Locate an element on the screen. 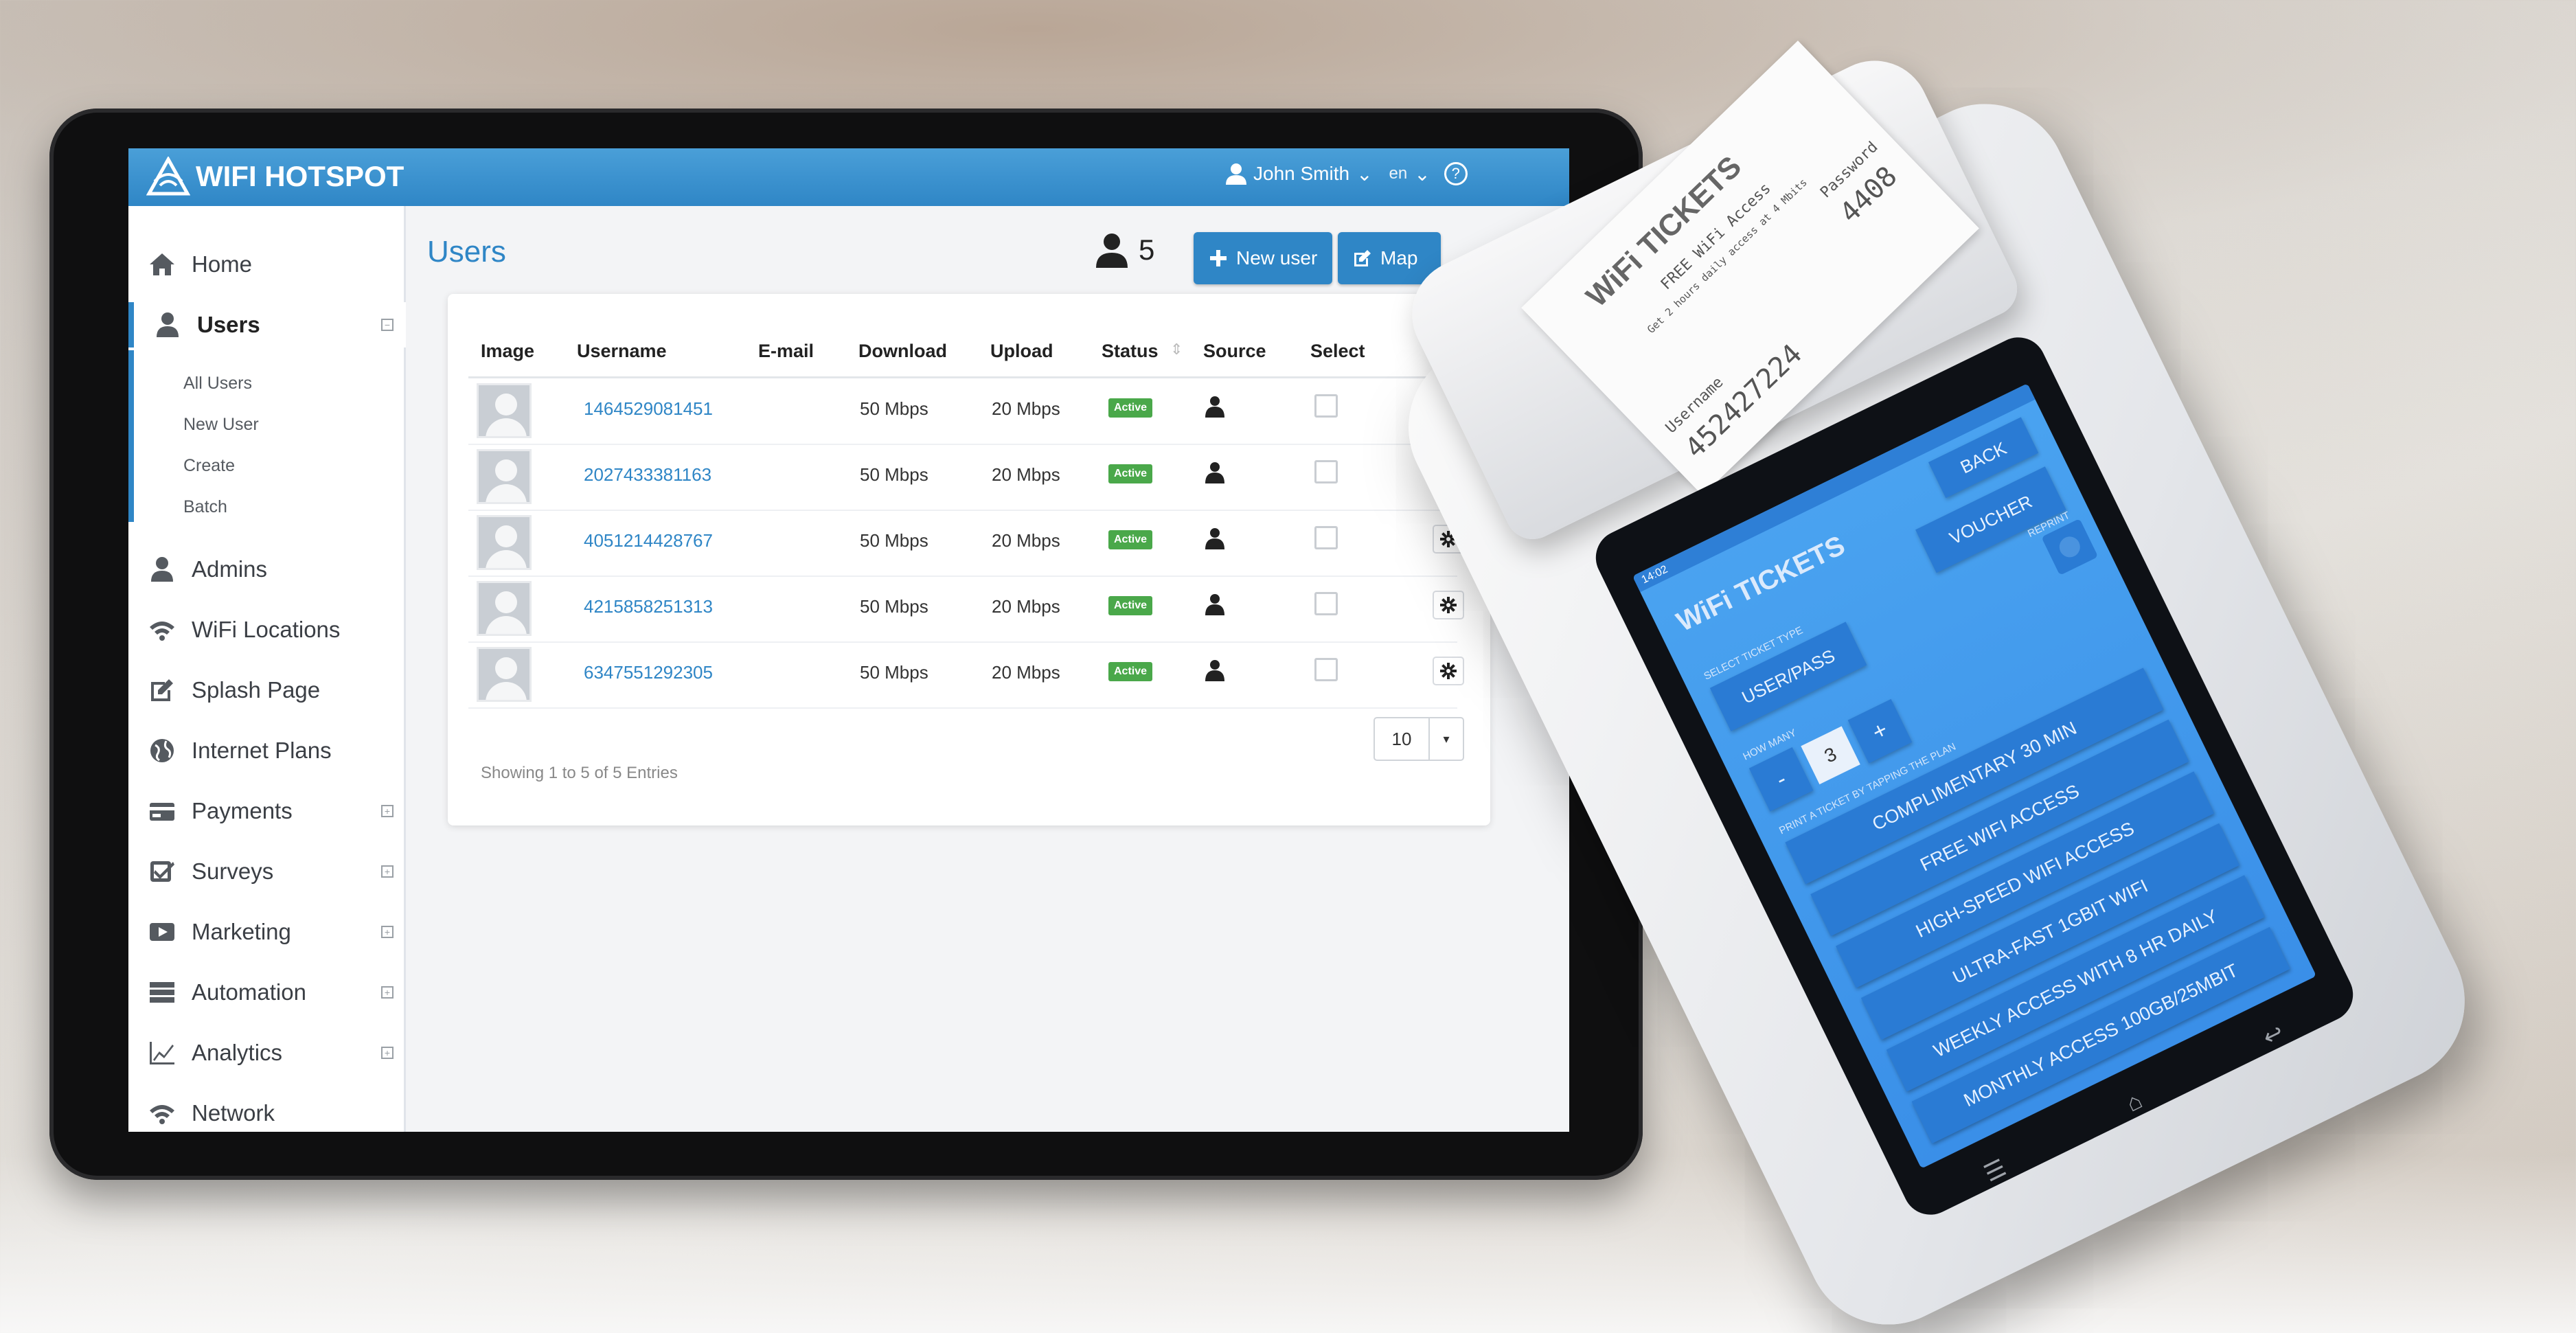 The width and height of the screenshot is (2576, 1333). user-icon is located at coordinates (167, 325).